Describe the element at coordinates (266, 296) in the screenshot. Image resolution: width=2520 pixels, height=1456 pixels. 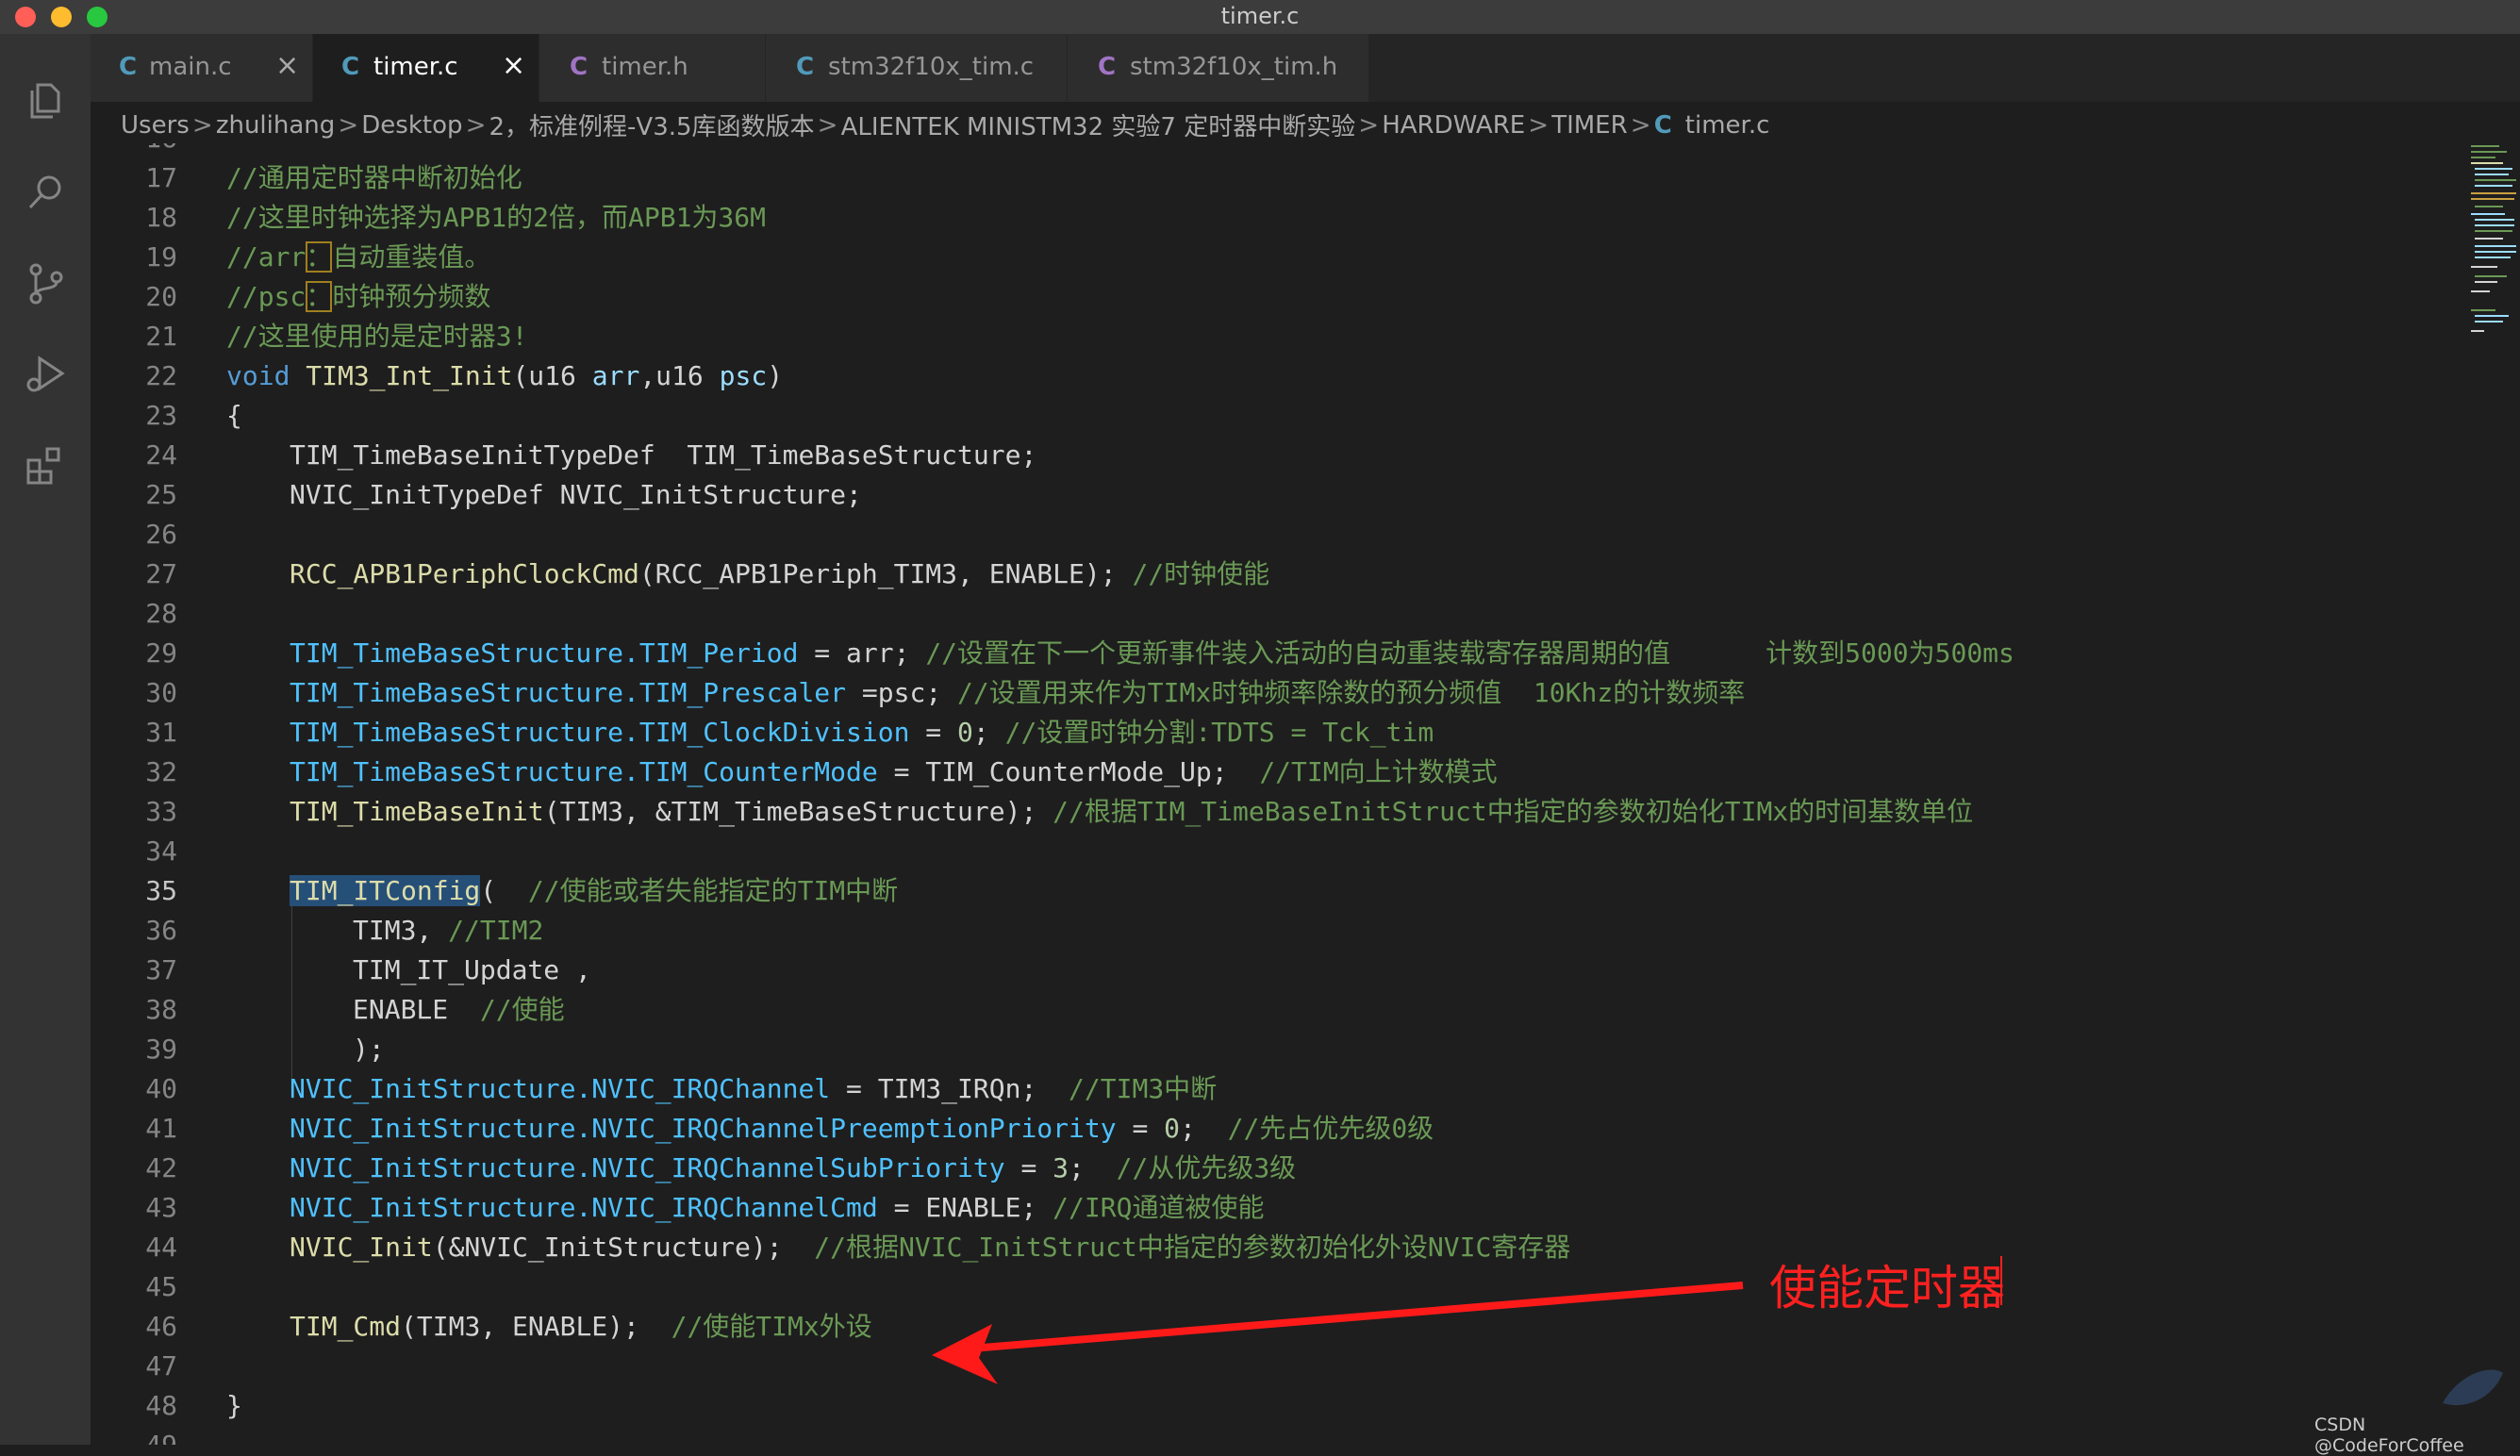
I see `code-comment: //psc` at that location.